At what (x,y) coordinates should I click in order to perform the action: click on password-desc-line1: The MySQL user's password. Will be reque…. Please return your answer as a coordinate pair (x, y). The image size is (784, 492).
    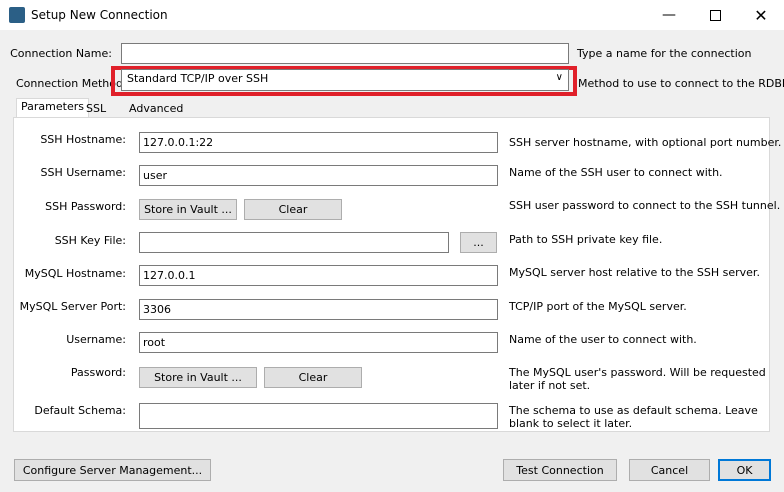
    Looking at the image, I should click on (637, 372).